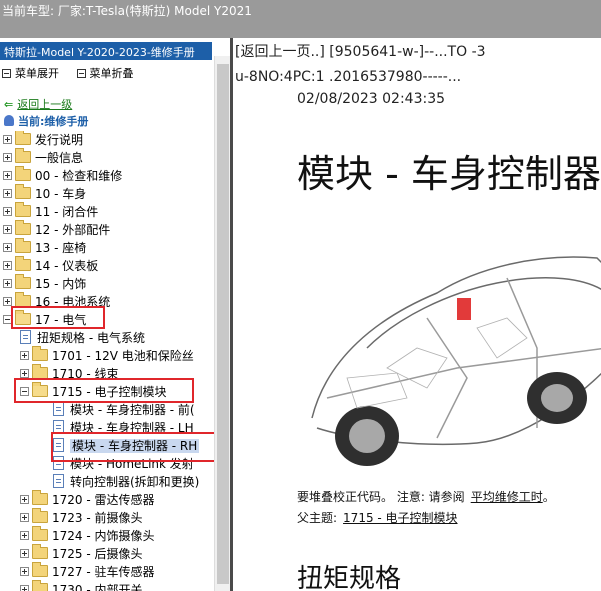 The height and width of the screenshot is (591, 601). What do you see at coordinates (106, 51) in the screenshot?
I see `manual-title: 特斯拉-Model Y-2020-2023-维修手册` at bounding box center [106, 51].